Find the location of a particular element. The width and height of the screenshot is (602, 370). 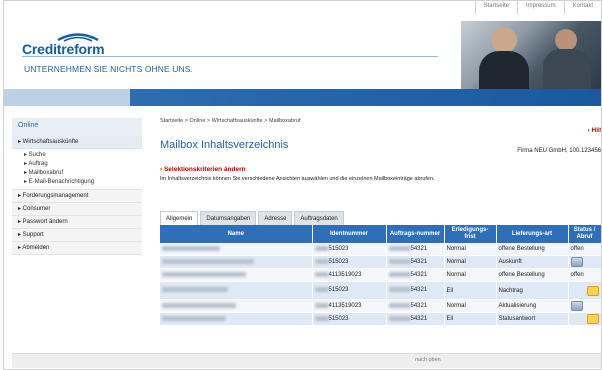

tagline-divider is located at coordinates (230, 56).